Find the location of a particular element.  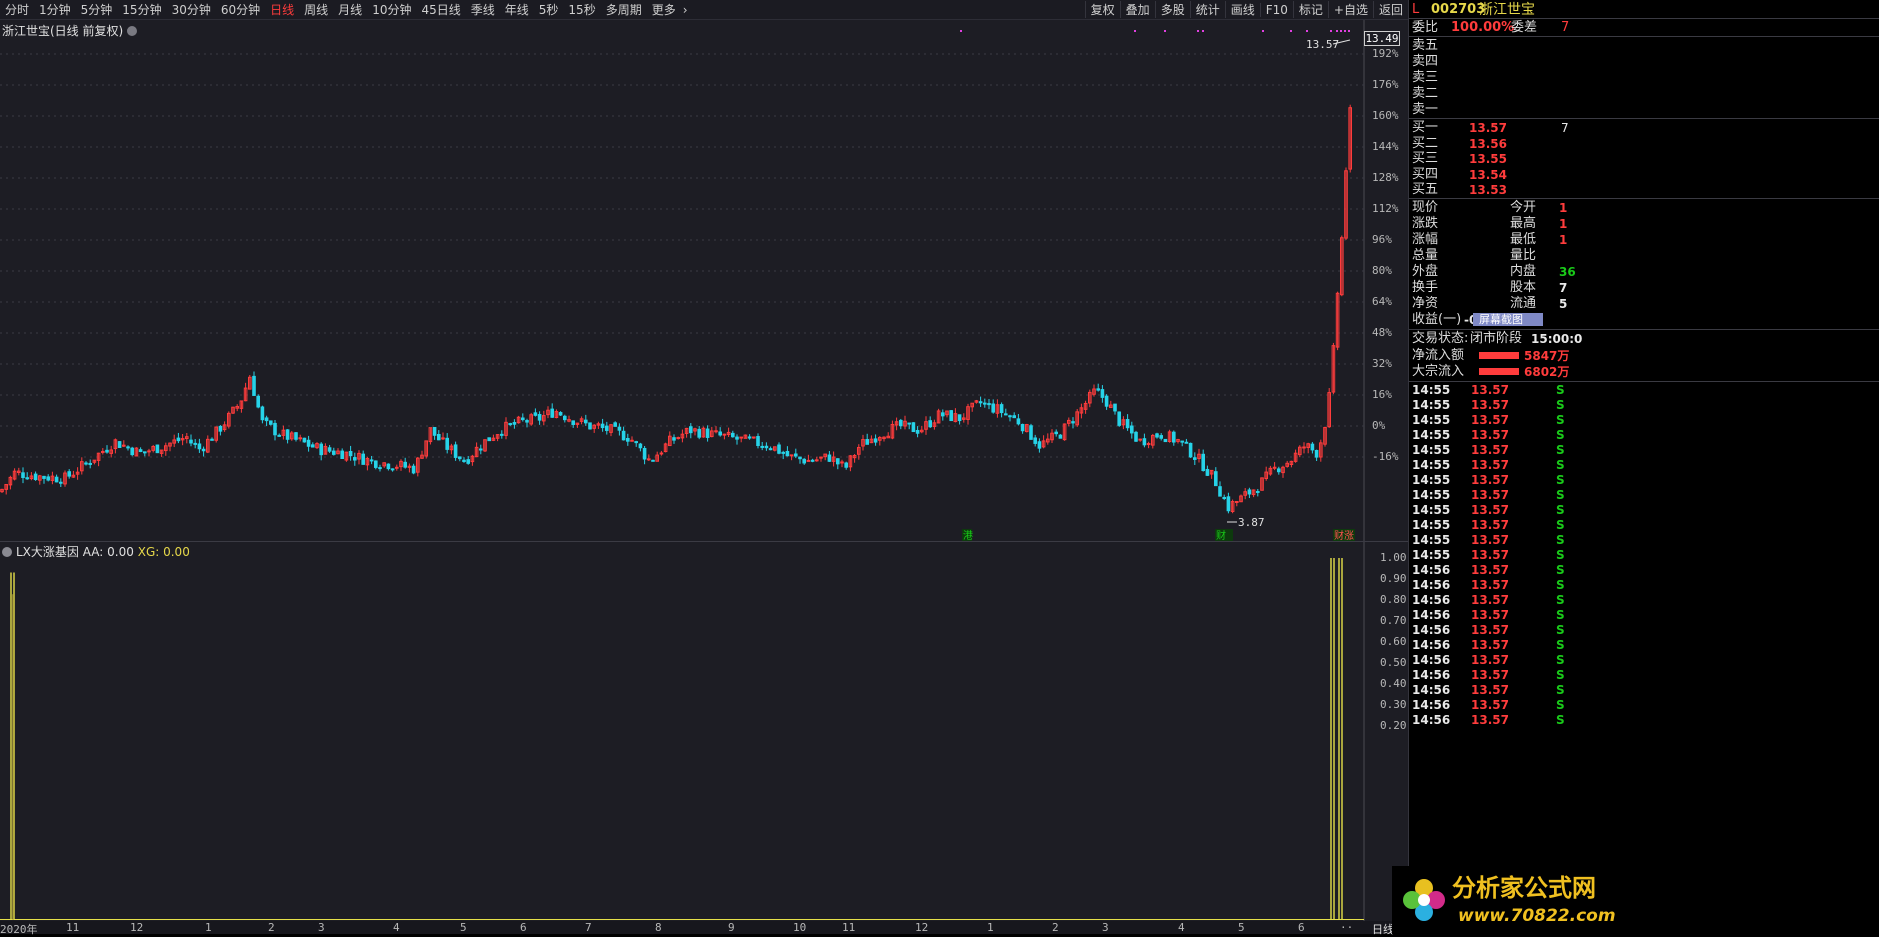

tool-button: F10 is located at coordinates (1276, 9).